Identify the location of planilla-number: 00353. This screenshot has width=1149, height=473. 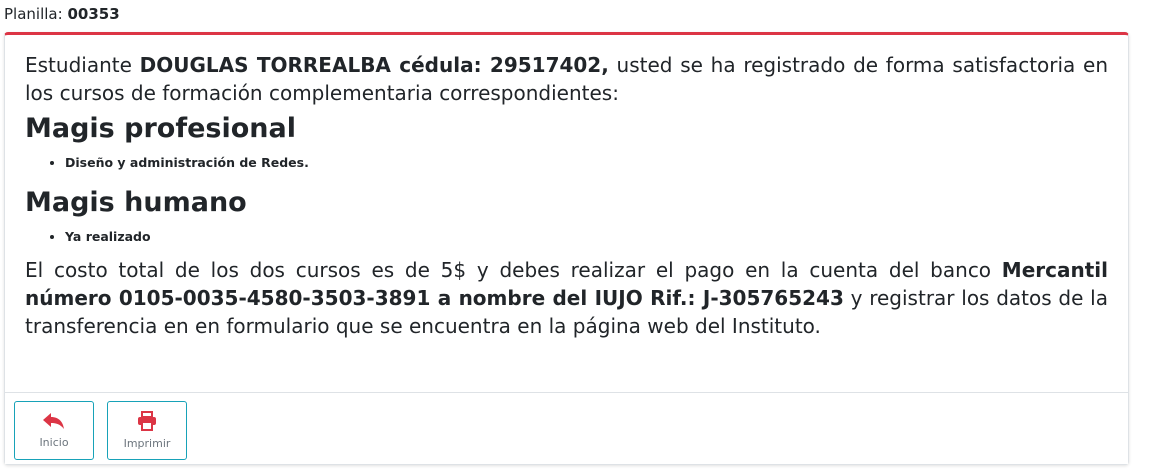
(93, 14).